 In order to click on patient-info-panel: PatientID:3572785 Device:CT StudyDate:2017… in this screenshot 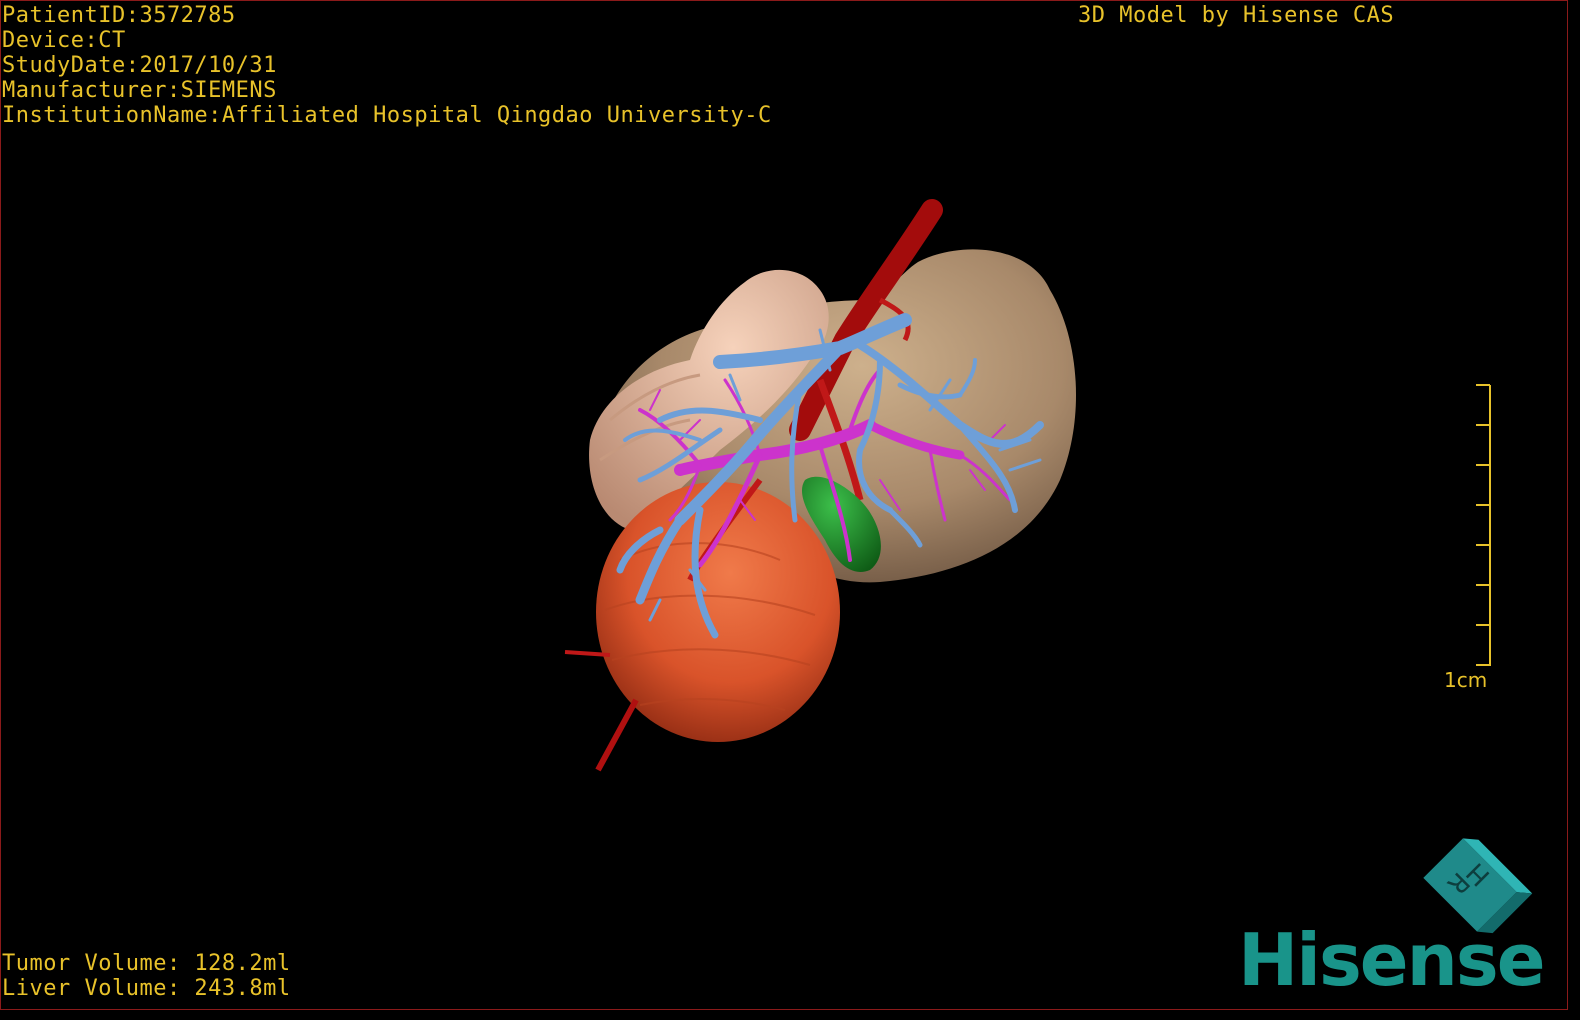, I will do `click(387, 65)`.